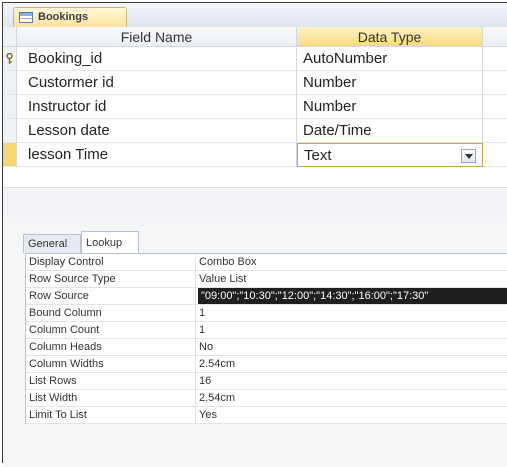  Describe the element at coordinates (63, 17) in the screenshot. I see `document-tab-label: Bookings` at that location.